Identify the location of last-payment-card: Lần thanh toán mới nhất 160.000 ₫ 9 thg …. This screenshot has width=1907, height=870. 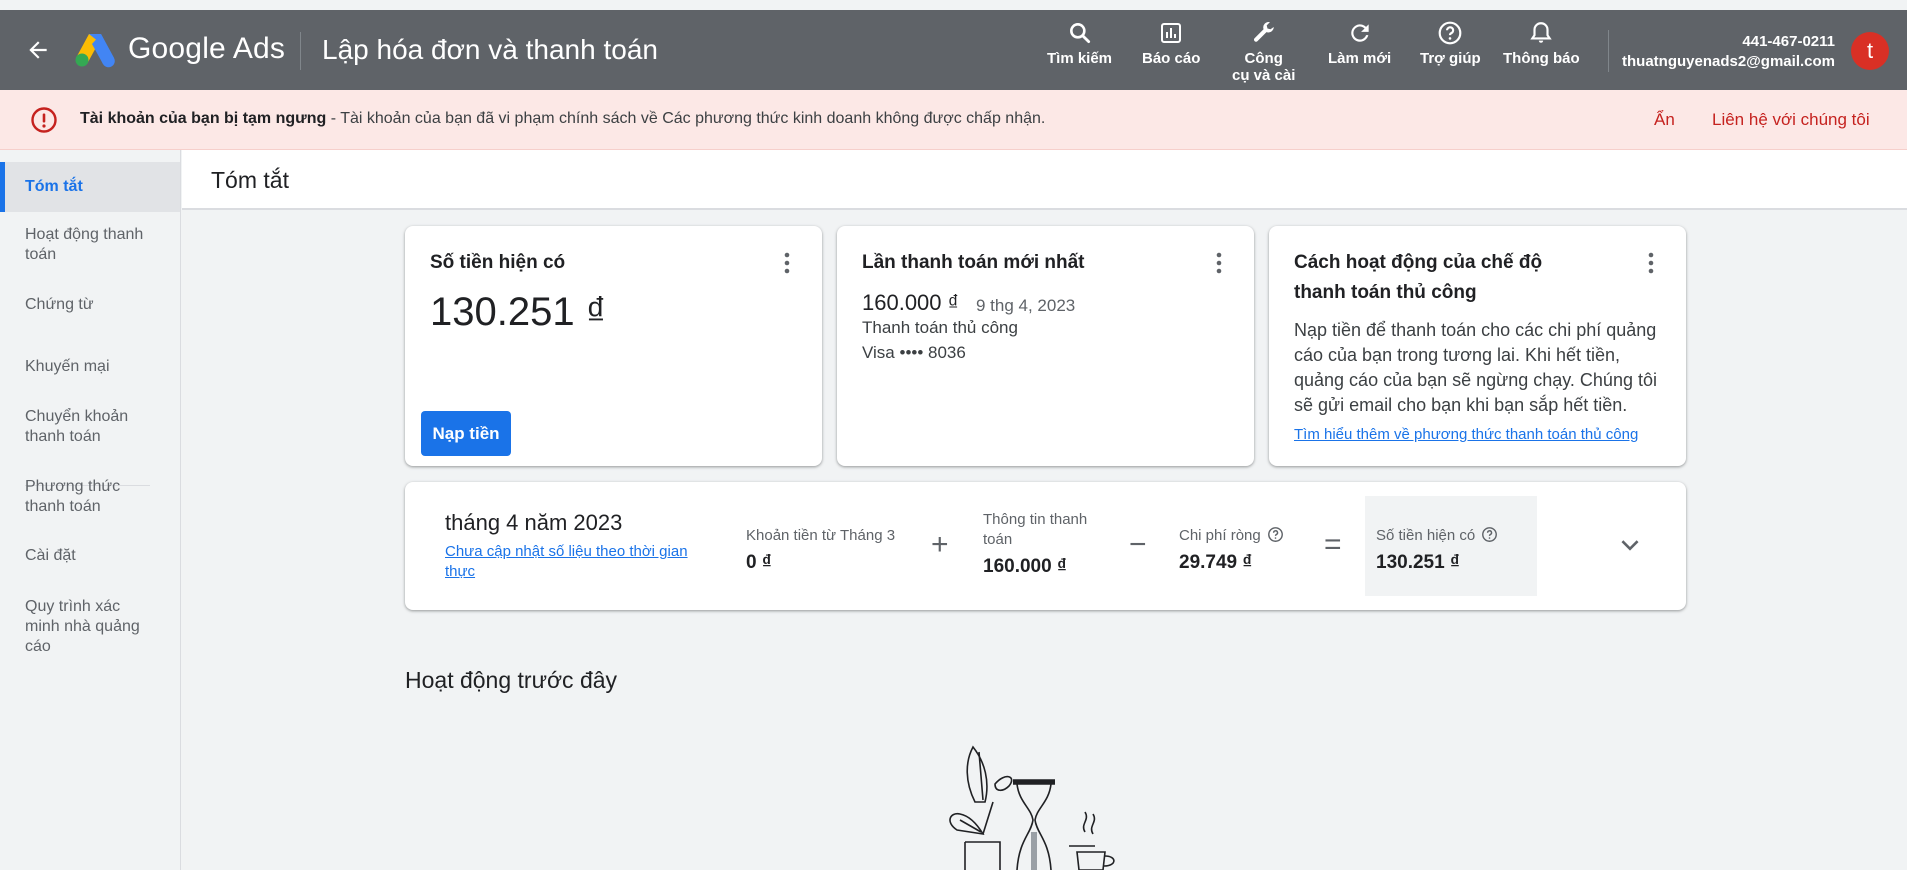
(1045, 346).